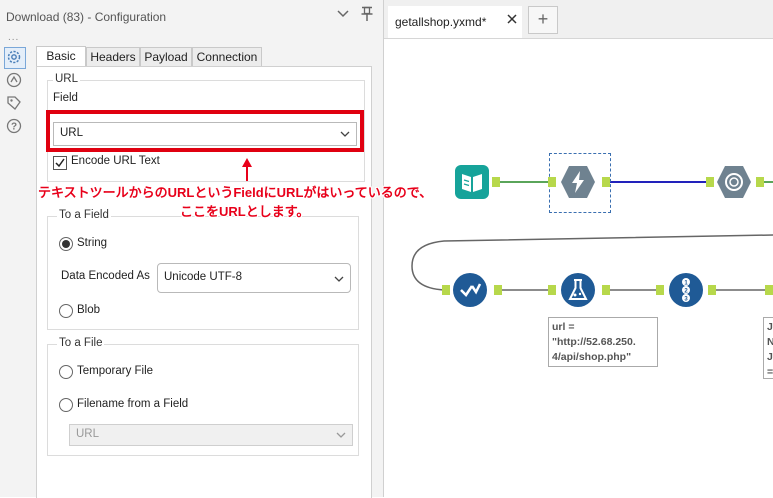  I want to click on gear-icon, so click(14, 57).